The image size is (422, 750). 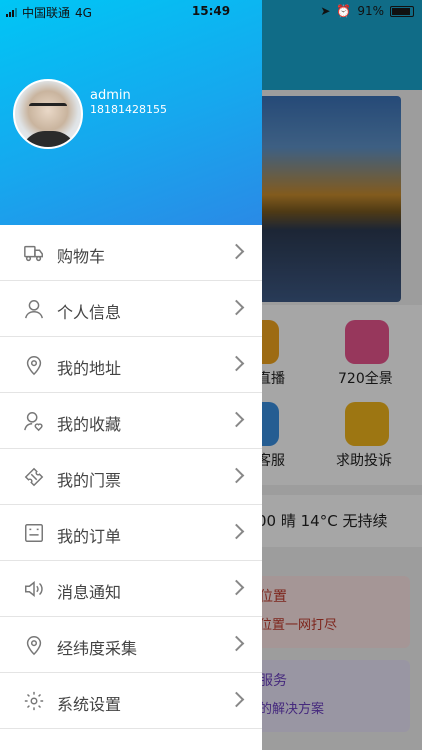 I want to click on menu-label: 我的收藏, so click(x=89, y=424).